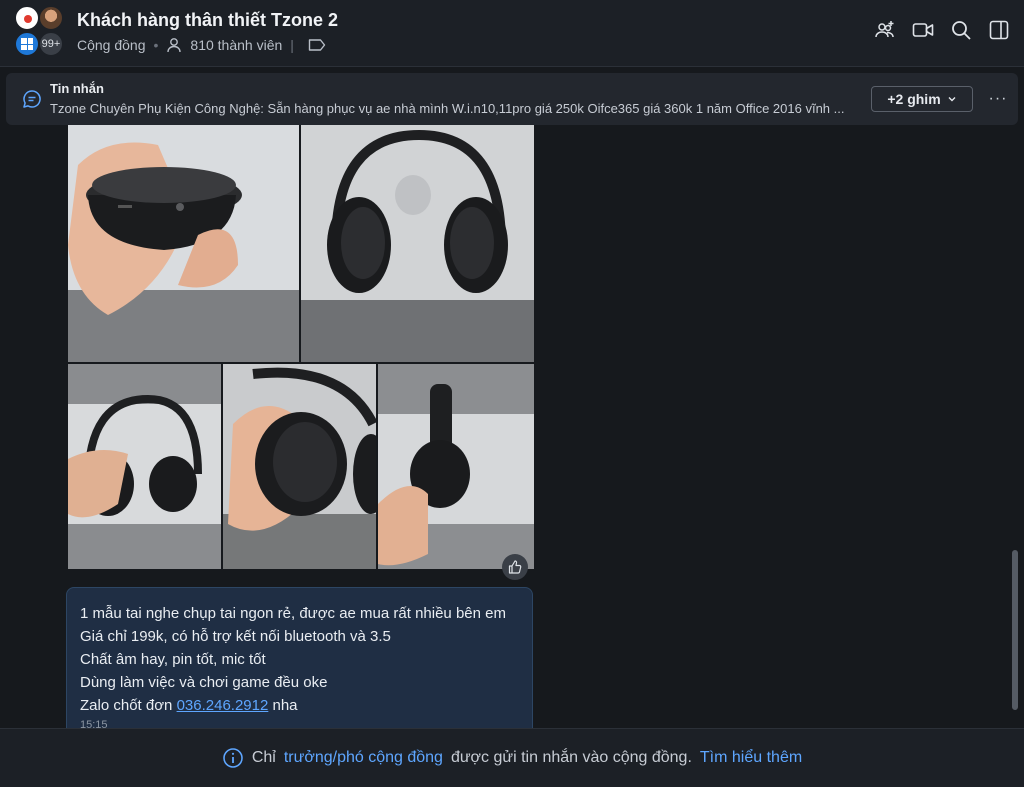 Image resolution: width=1024 pixels, height=787 pixels. I want to click on photo-headphone-side, so click(299, 466).